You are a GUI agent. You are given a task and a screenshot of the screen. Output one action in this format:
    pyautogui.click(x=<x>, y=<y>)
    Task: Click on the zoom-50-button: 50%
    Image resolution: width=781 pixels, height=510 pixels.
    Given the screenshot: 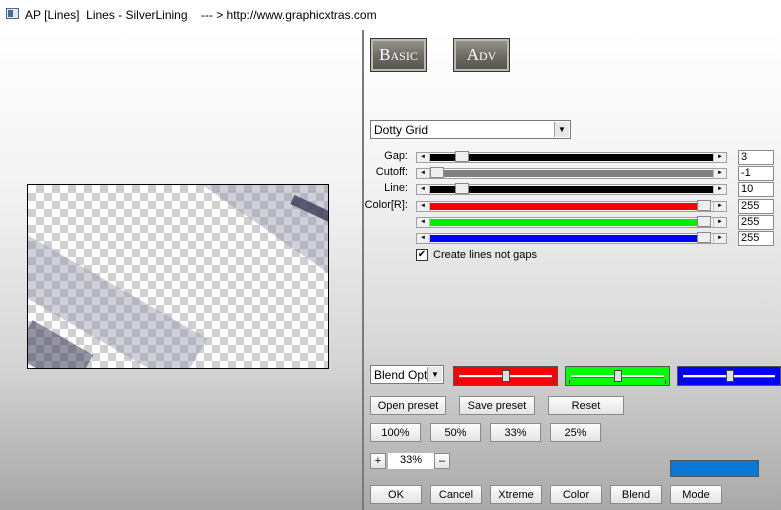 What is the action you would take?
    pyautogui.click(x=455, y=432)
    